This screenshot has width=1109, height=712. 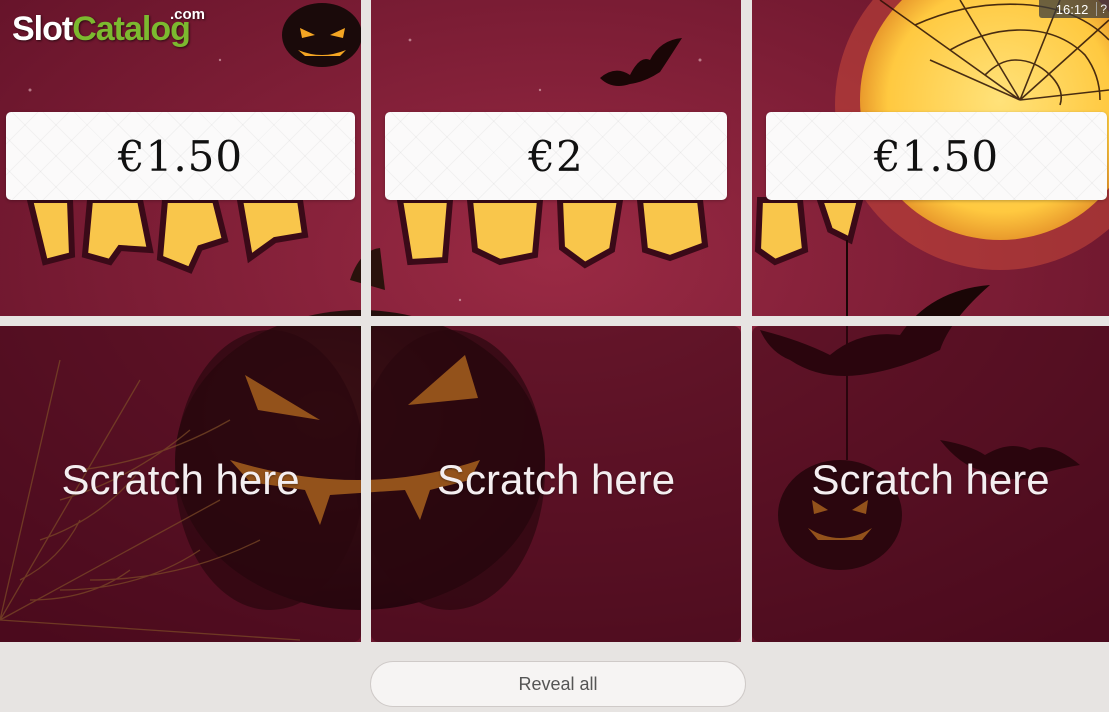 What do you see at coordinates (188, 14) in the screenshot?
I see `logo-text-com: .com` at bounding box center [188, 14].